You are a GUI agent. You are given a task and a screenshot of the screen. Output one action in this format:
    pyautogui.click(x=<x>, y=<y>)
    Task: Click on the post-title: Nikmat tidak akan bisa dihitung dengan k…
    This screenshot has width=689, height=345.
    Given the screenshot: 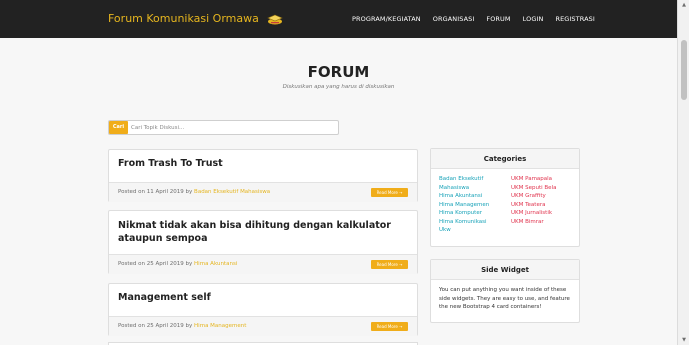 What is the action you would take?
    pyautogui.click(x=263, y=232)
    